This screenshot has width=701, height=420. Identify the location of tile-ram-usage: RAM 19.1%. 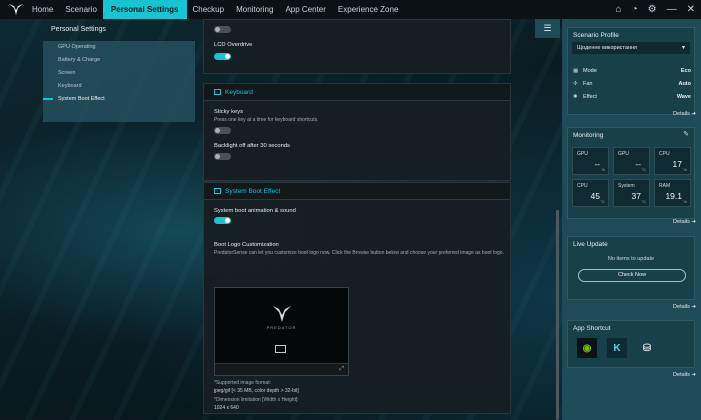
(672, 193).